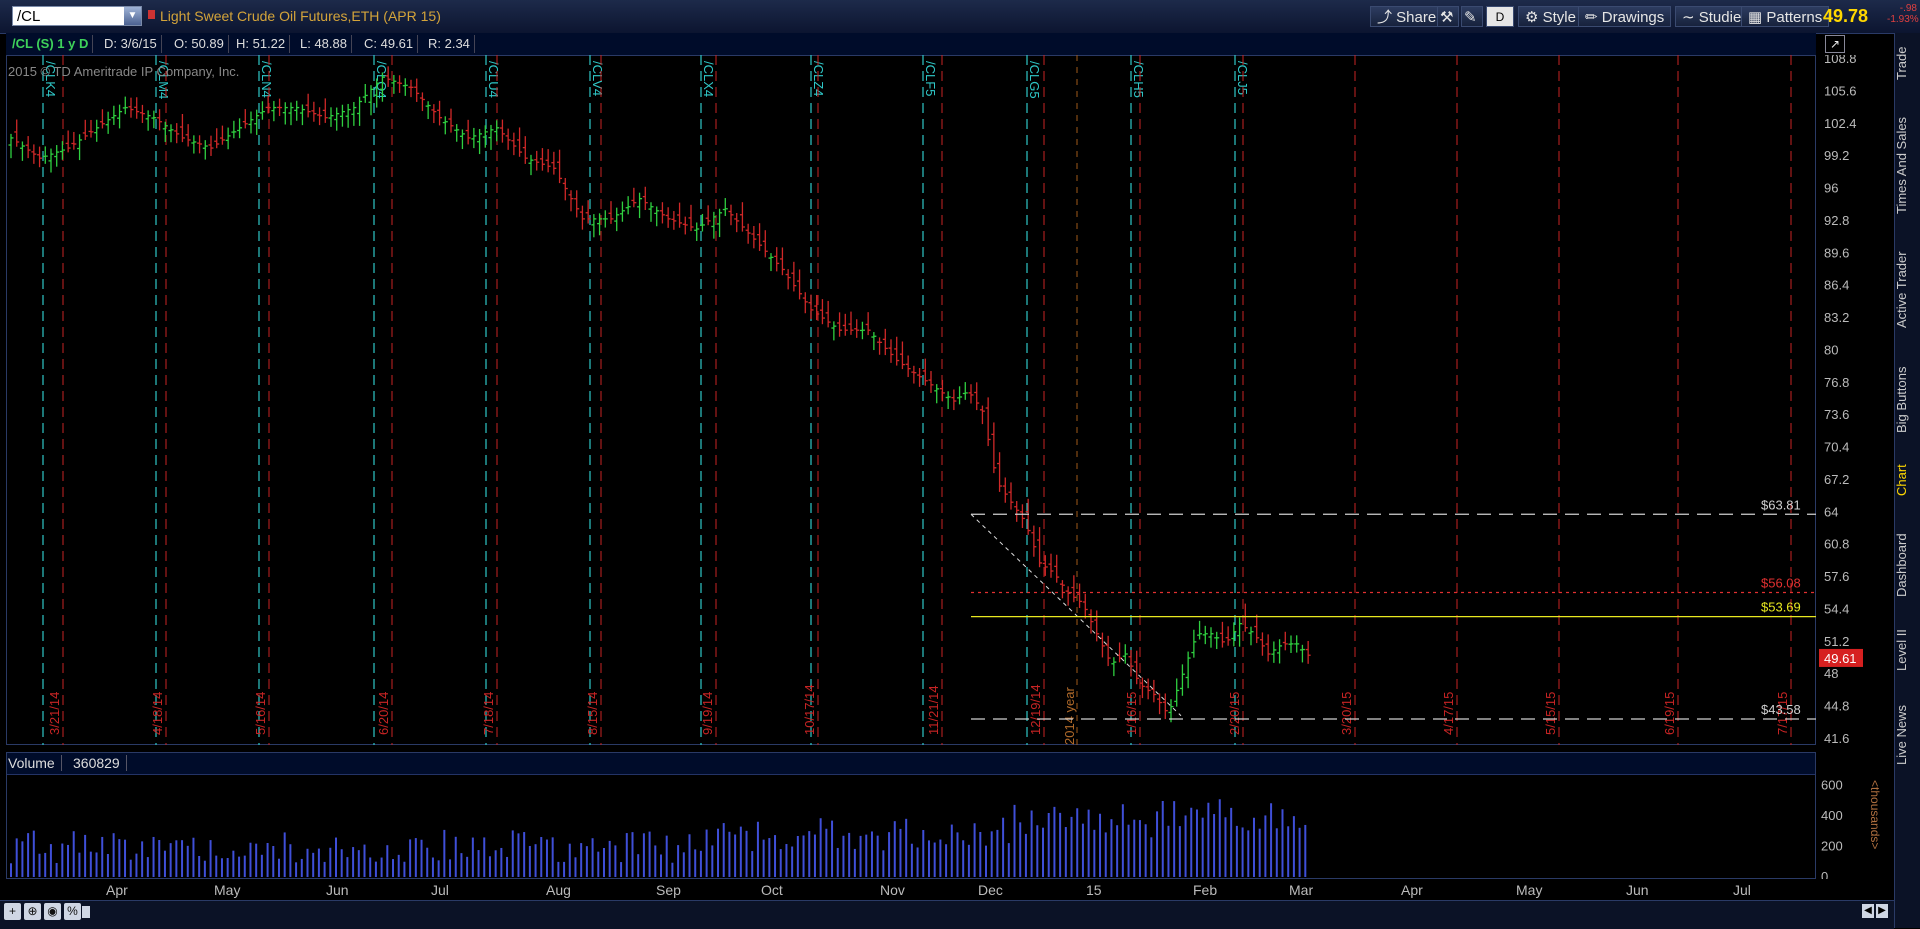 The height and width of the screenshot is (929, 1920). I want to click on side-tab-big-buttons: Big Buttons, so click(1907, 400).